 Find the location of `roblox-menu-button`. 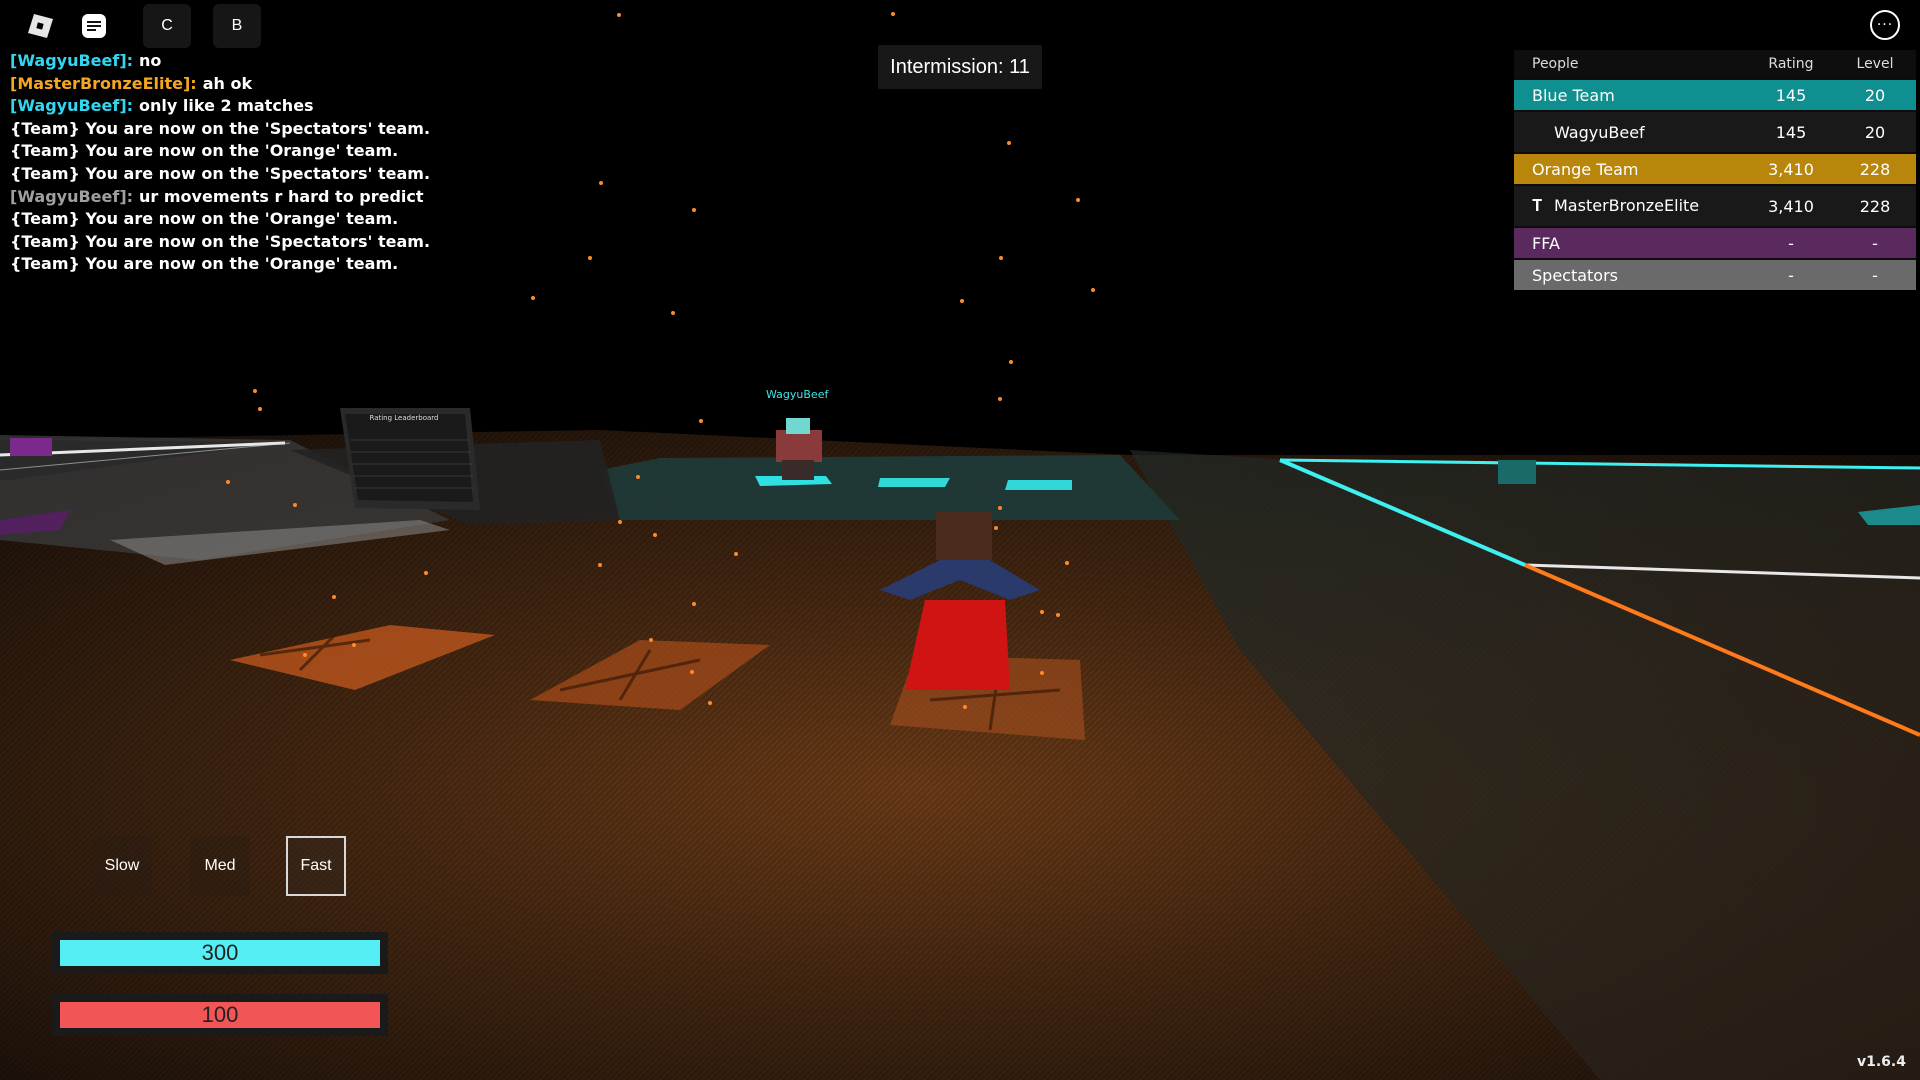

roblox-menu-button is located at coordinates (40, 26).